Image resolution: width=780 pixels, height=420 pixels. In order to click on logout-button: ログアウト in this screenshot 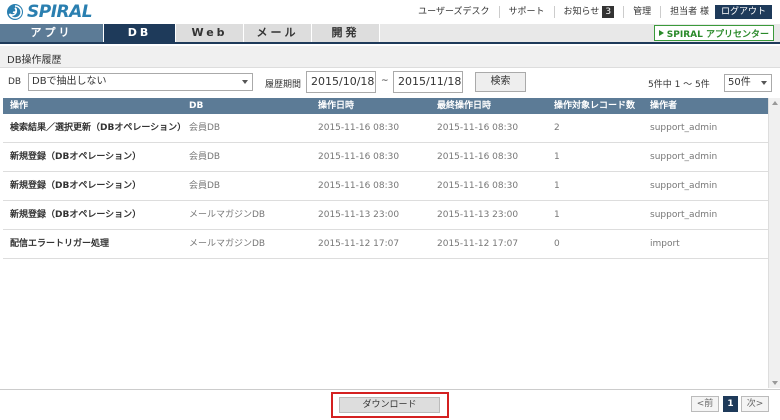, I will do `click(743, 12)`.